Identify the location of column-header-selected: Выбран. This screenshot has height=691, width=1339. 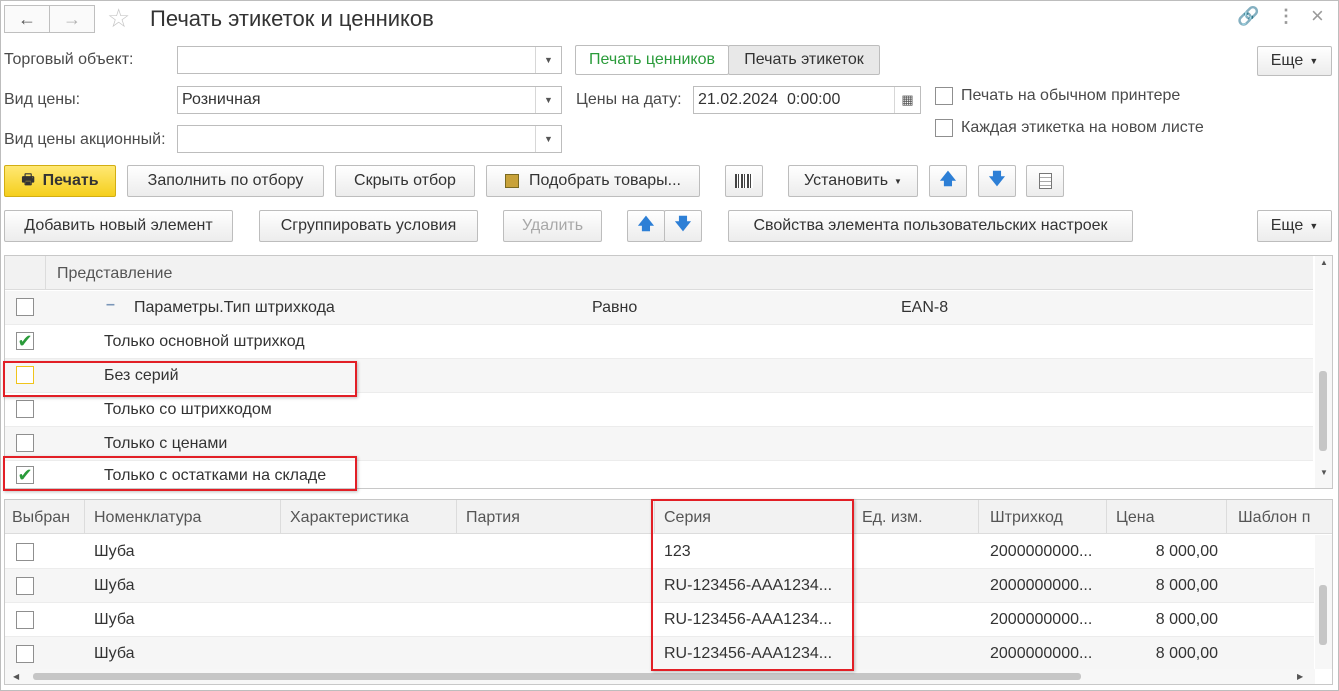
(41, 517).